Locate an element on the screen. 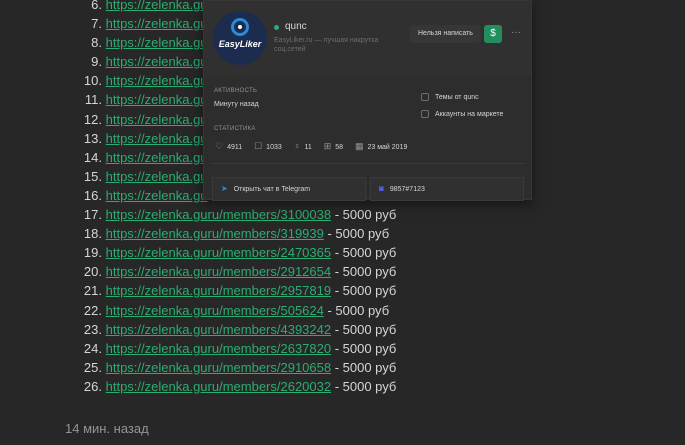 This screenshot has height=445, width=685. stats-row: ♡ 4911 ☐ 1033 ♀ 11 ⊞ 58 ▦ 23 май 2019 is located at coordinates (316, 147).